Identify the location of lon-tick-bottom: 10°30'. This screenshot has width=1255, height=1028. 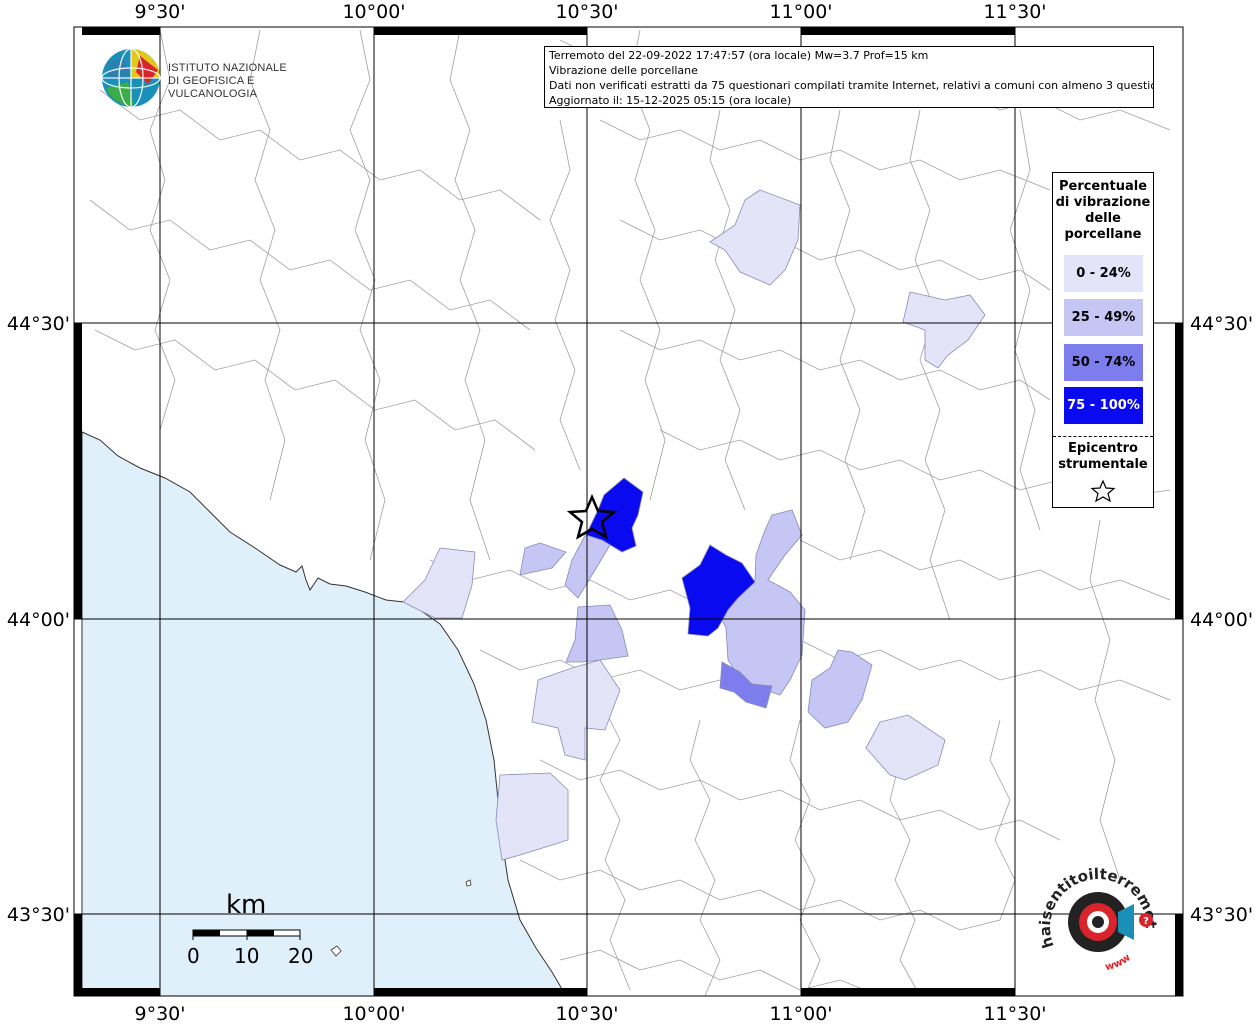
(586, 1013).